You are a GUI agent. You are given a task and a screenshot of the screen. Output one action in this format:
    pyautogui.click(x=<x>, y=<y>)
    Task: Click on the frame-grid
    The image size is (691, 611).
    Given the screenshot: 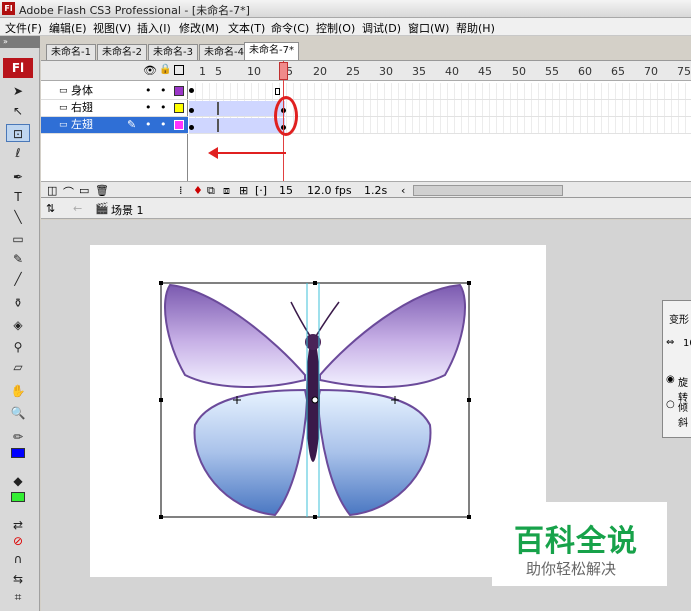 What is the action you would take?
    pyautogui.click(x=440, y=107)
    